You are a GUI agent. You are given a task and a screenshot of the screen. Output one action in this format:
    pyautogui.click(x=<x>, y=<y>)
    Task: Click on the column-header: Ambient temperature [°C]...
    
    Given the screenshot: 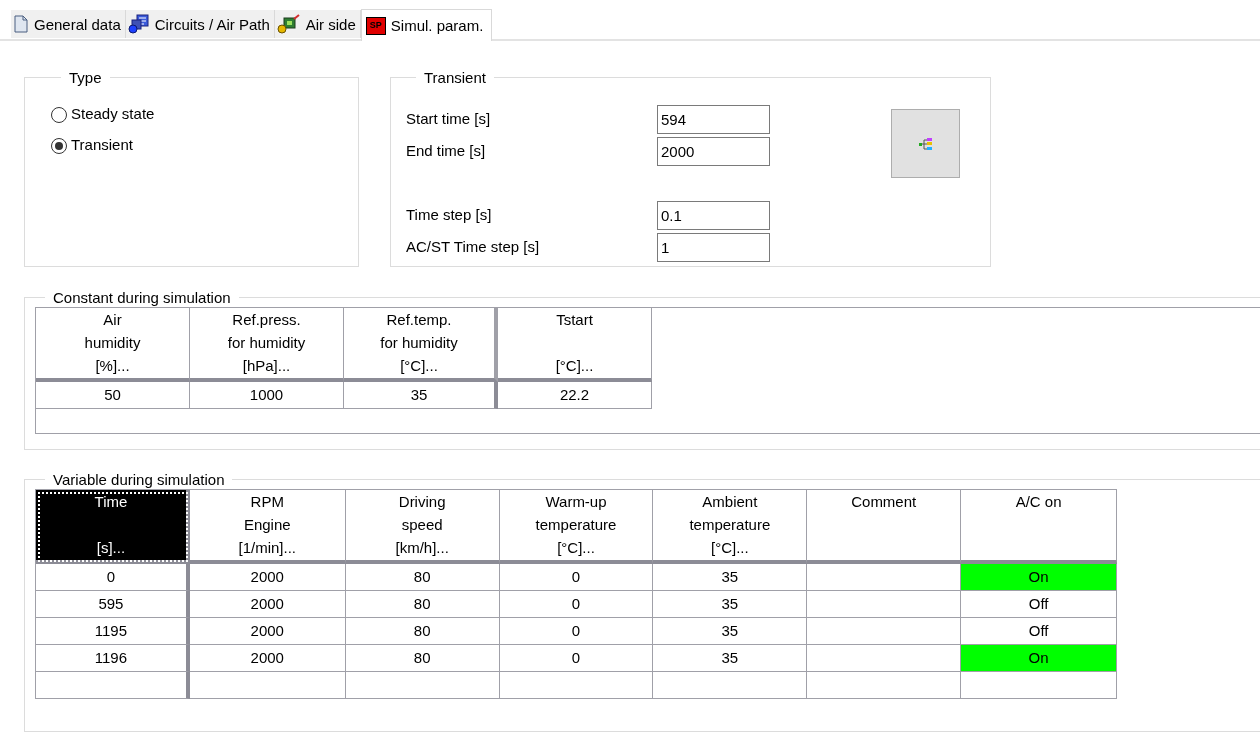 What is the action you would take?
    pyautogui.click(x=730, y=527)
    